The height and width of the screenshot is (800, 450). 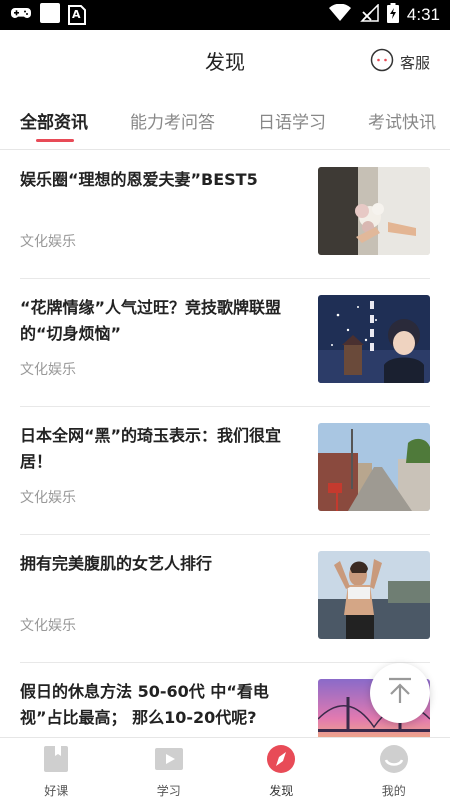 I want to click on play-icon, so click(x=169, y=761).